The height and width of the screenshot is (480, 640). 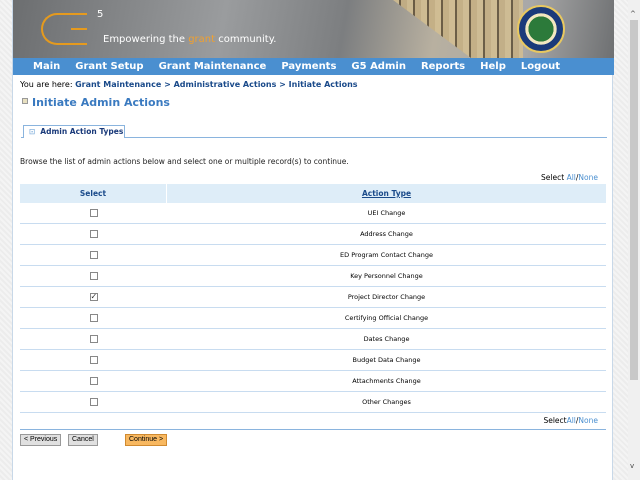 I want to click on row-checkbox-checked: ✓, so click(x=93, y=297).